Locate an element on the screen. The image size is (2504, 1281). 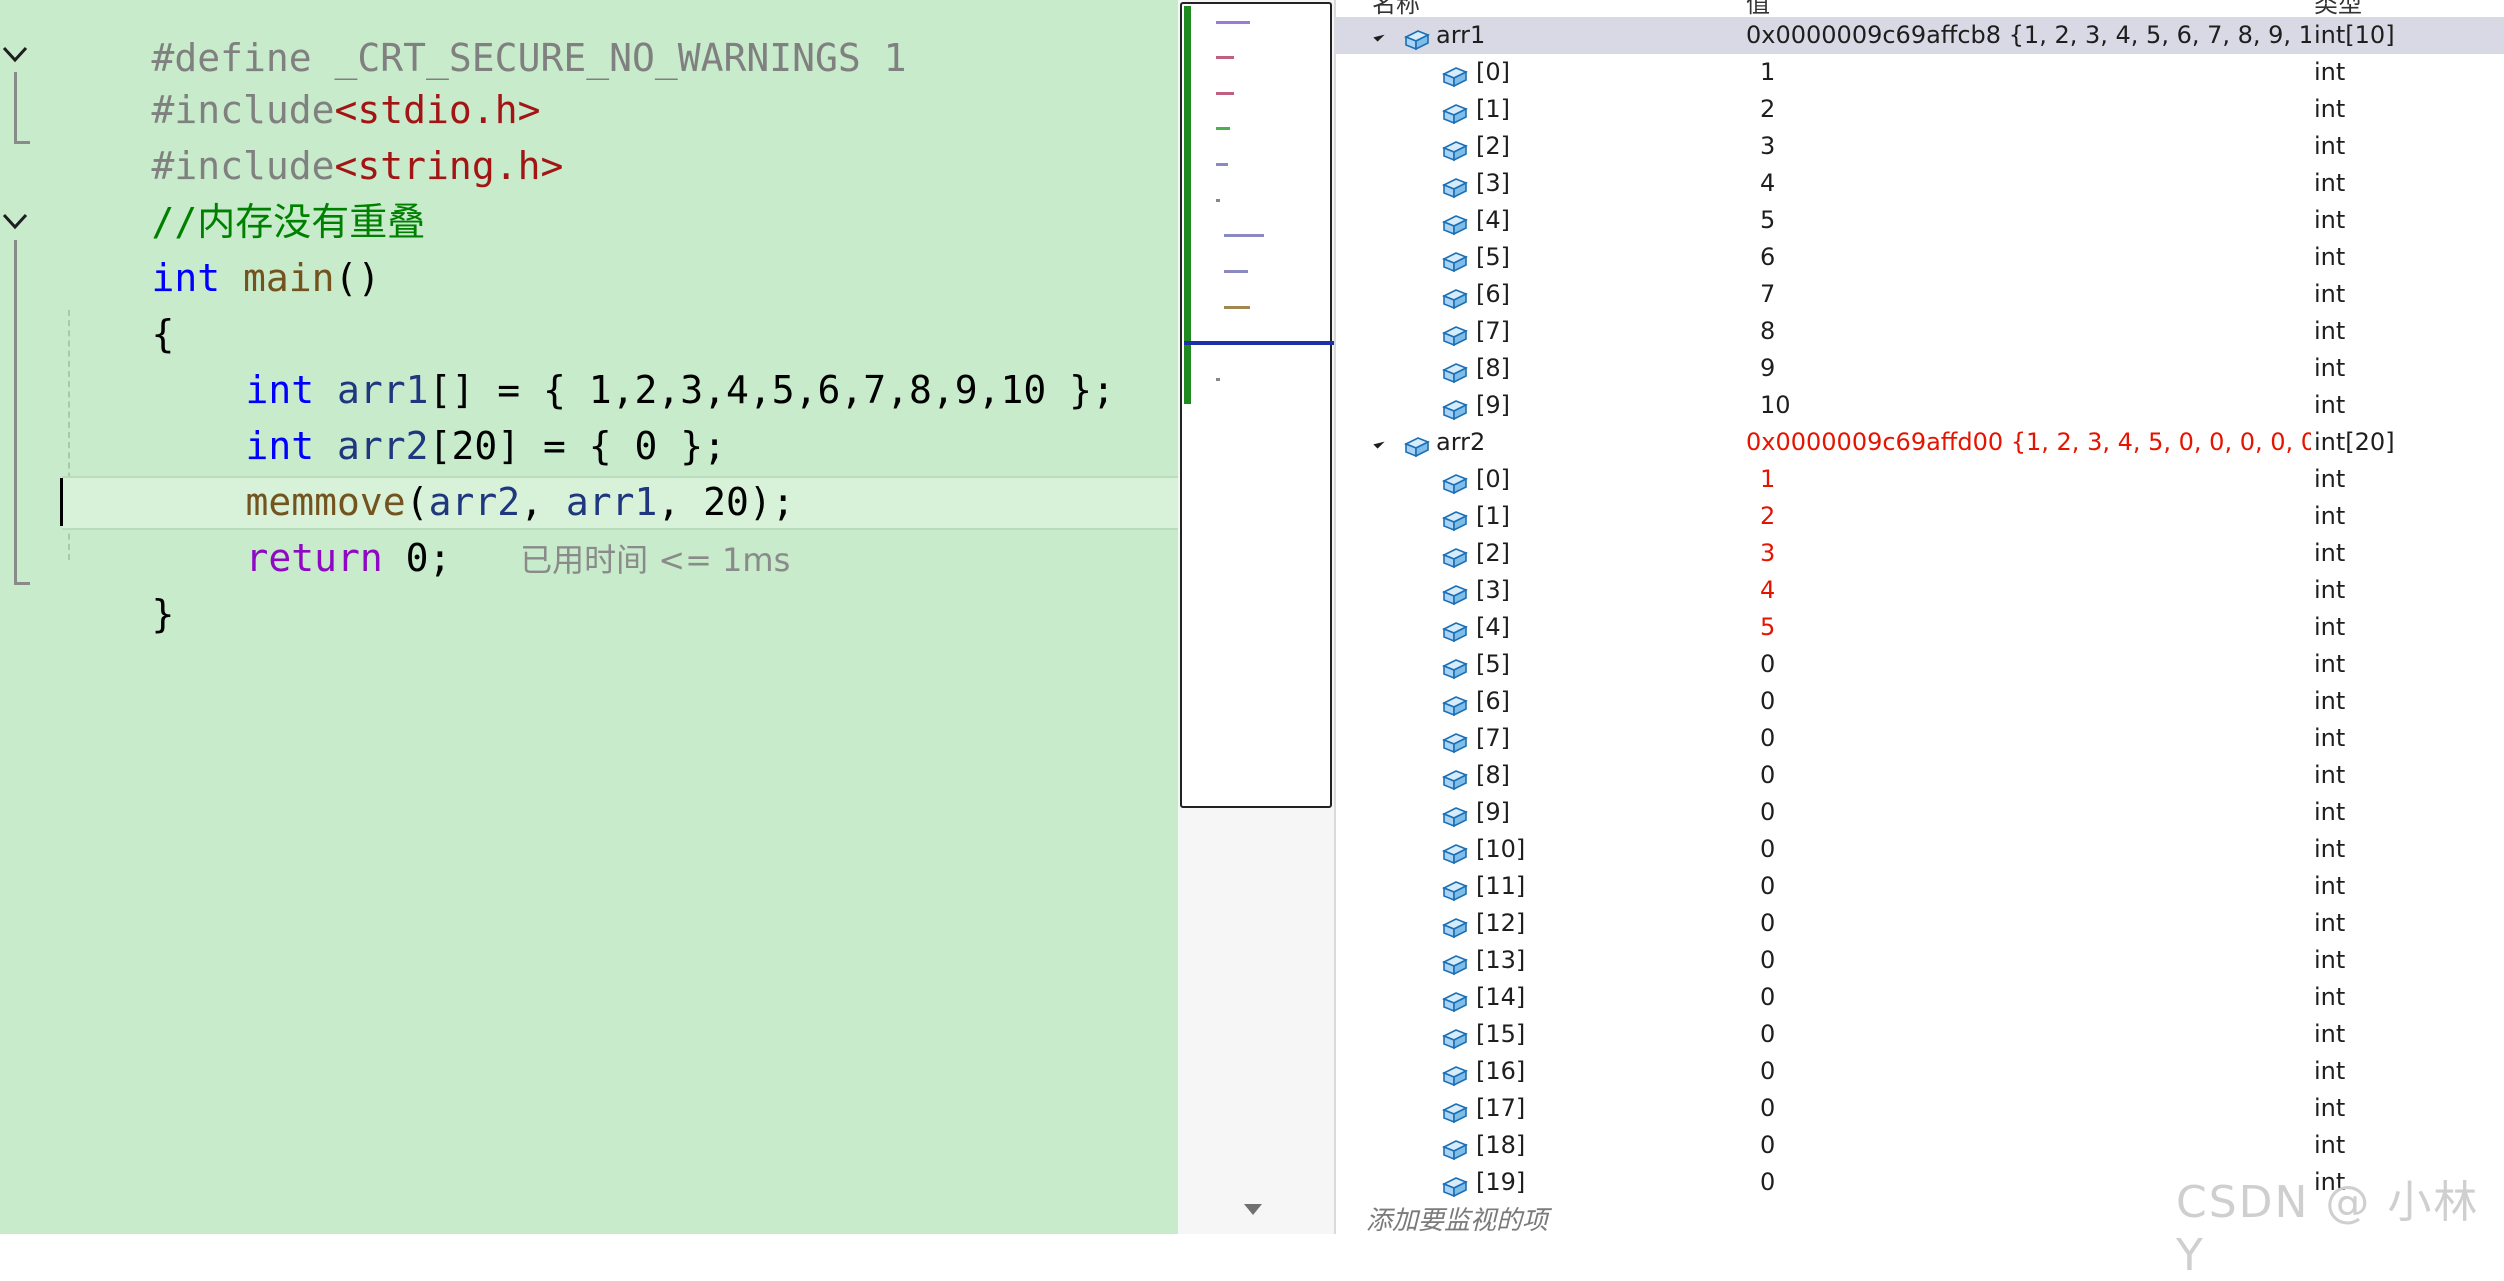
watch-row-element: [8] 0 int is located at coordinates (1920, 775).